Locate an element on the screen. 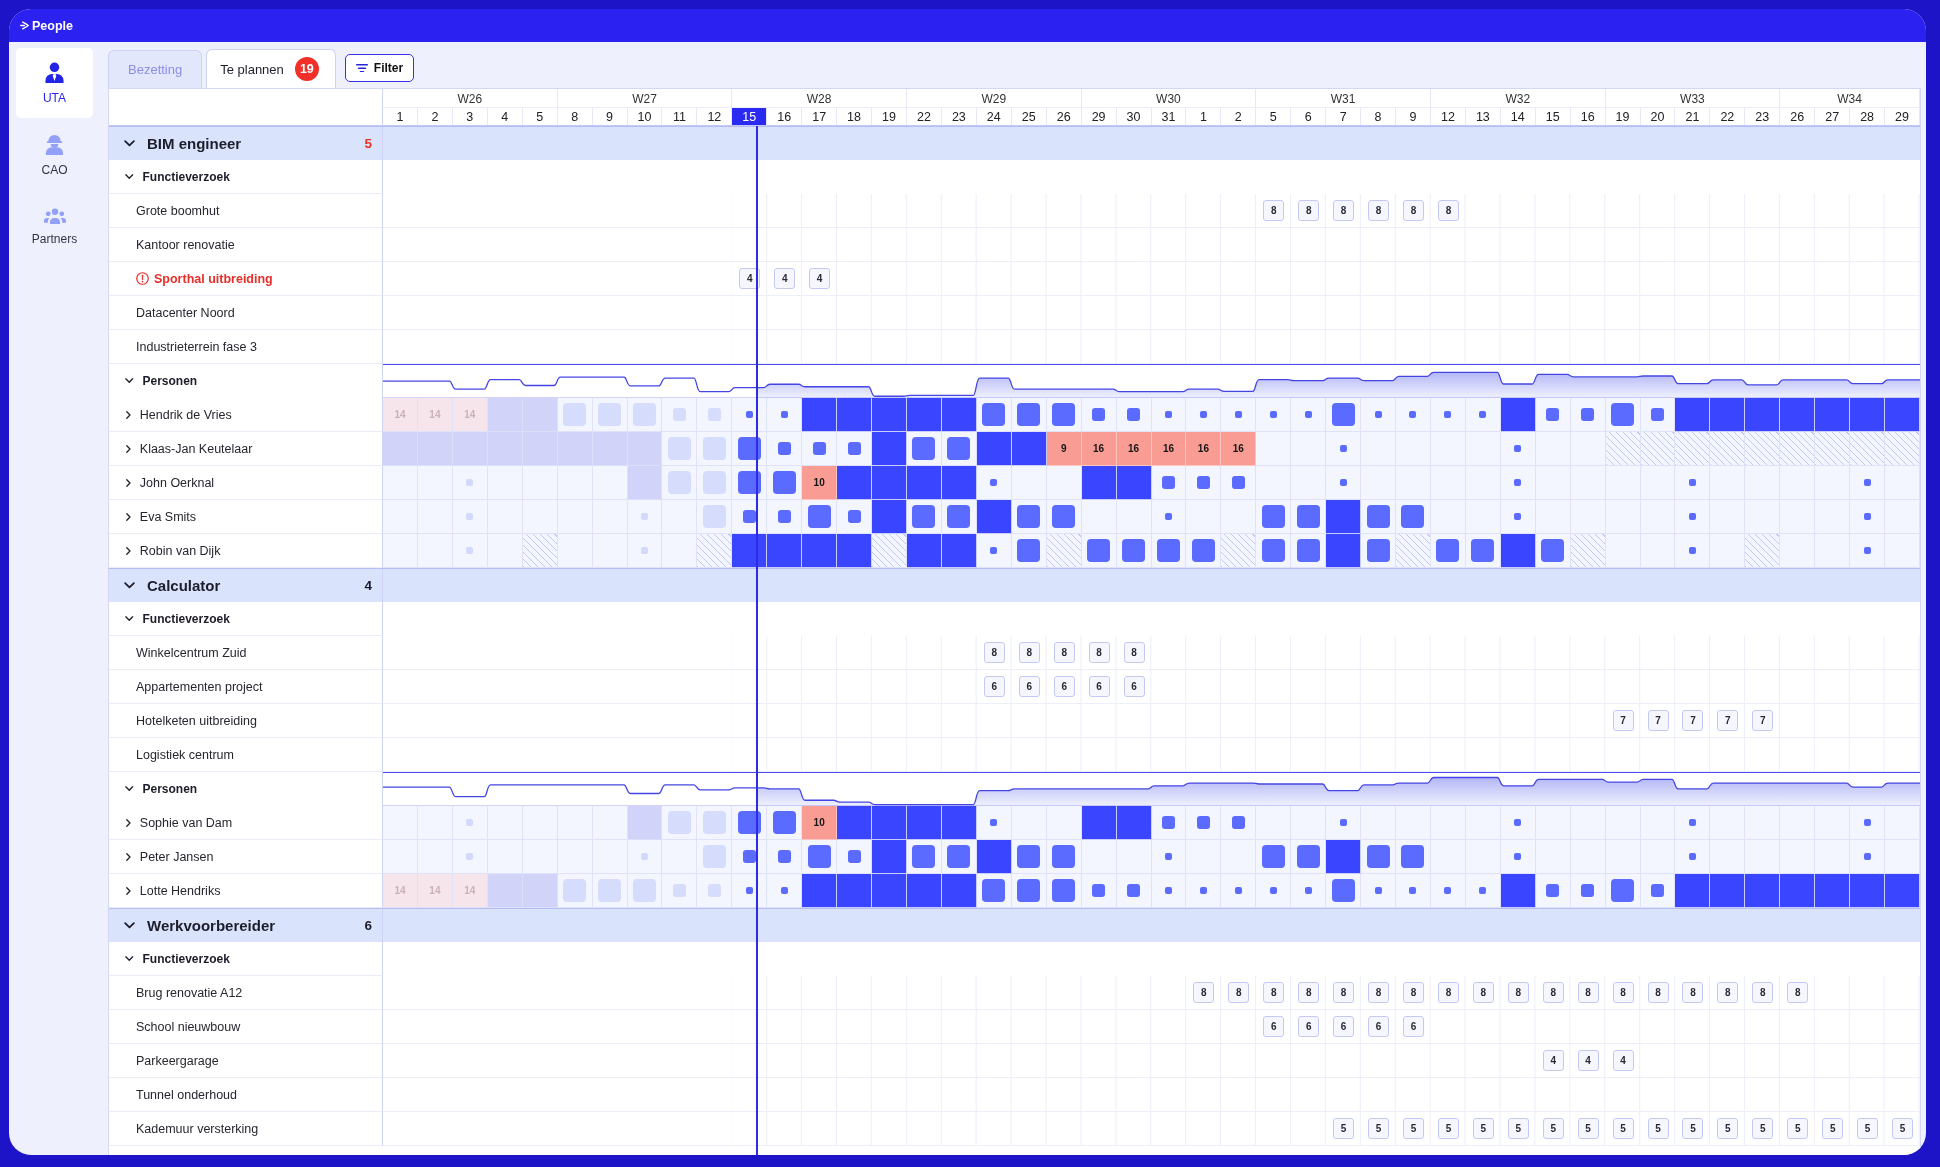  day-number: 26 is located at coordinates (1798, 116).